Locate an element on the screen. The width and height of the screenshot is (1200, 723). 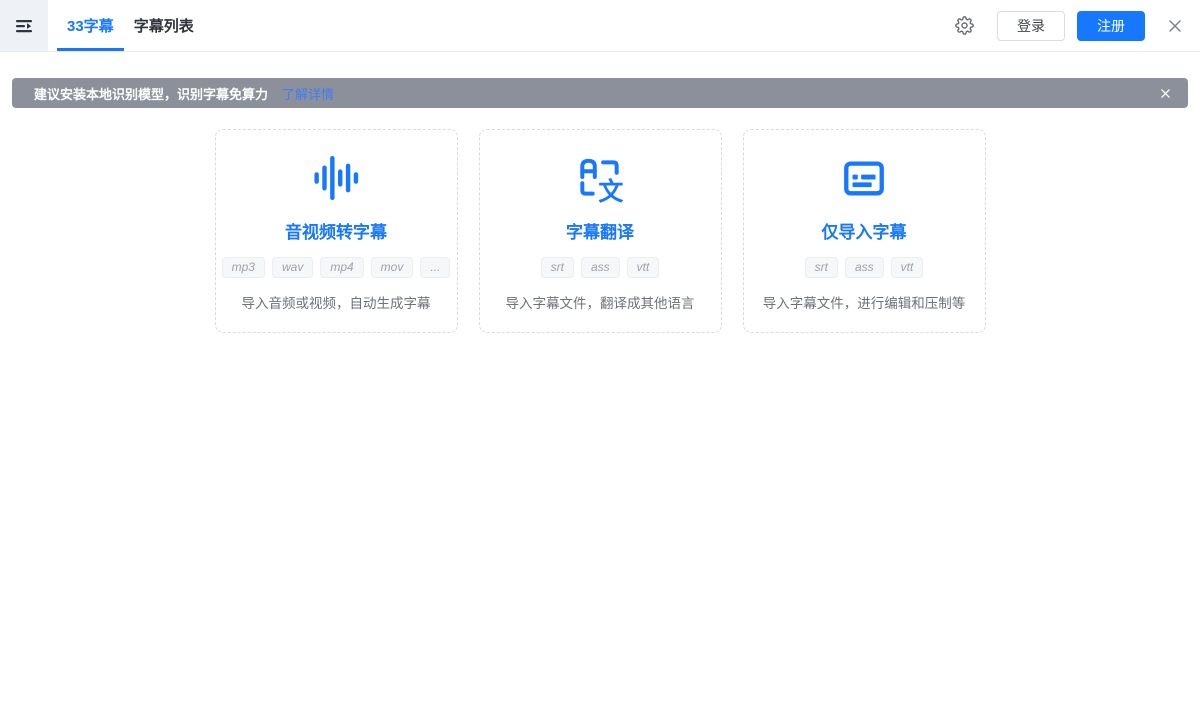
menu-toggle-button is located at coordinates (24, 25).